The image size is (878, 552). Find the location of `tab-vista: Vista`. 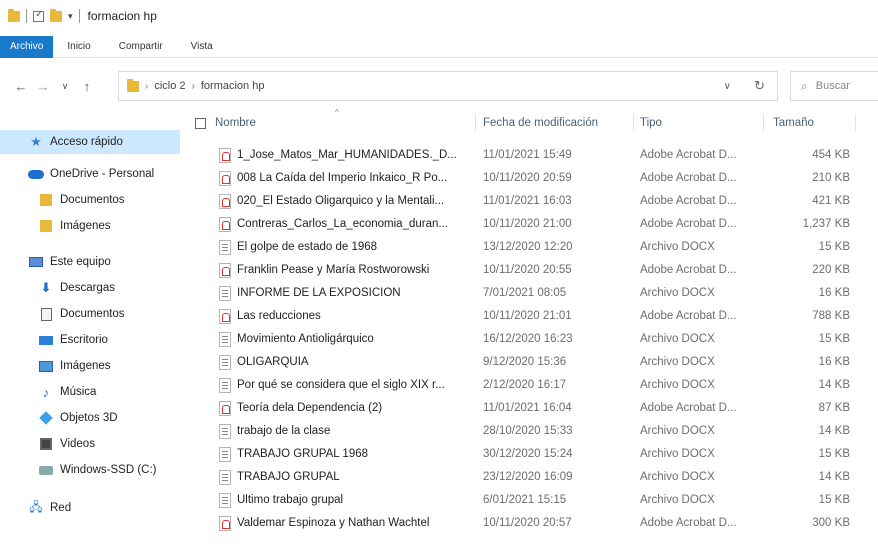

tab-vista: Vista is located at coordinates (202, 47).